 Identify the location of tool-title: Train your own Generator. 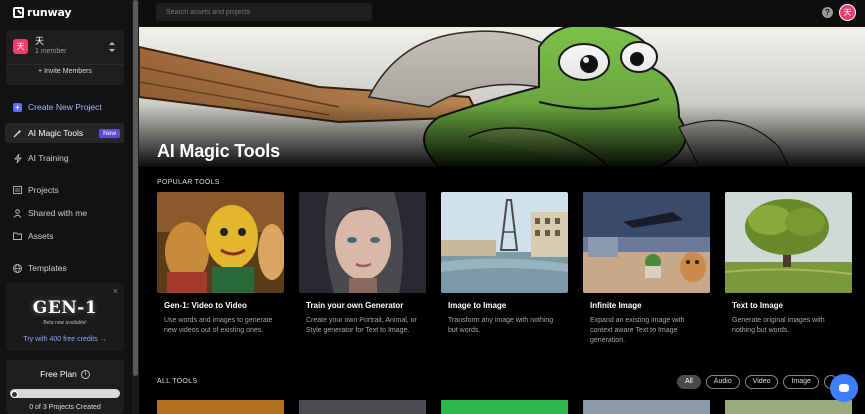
(355, 305).